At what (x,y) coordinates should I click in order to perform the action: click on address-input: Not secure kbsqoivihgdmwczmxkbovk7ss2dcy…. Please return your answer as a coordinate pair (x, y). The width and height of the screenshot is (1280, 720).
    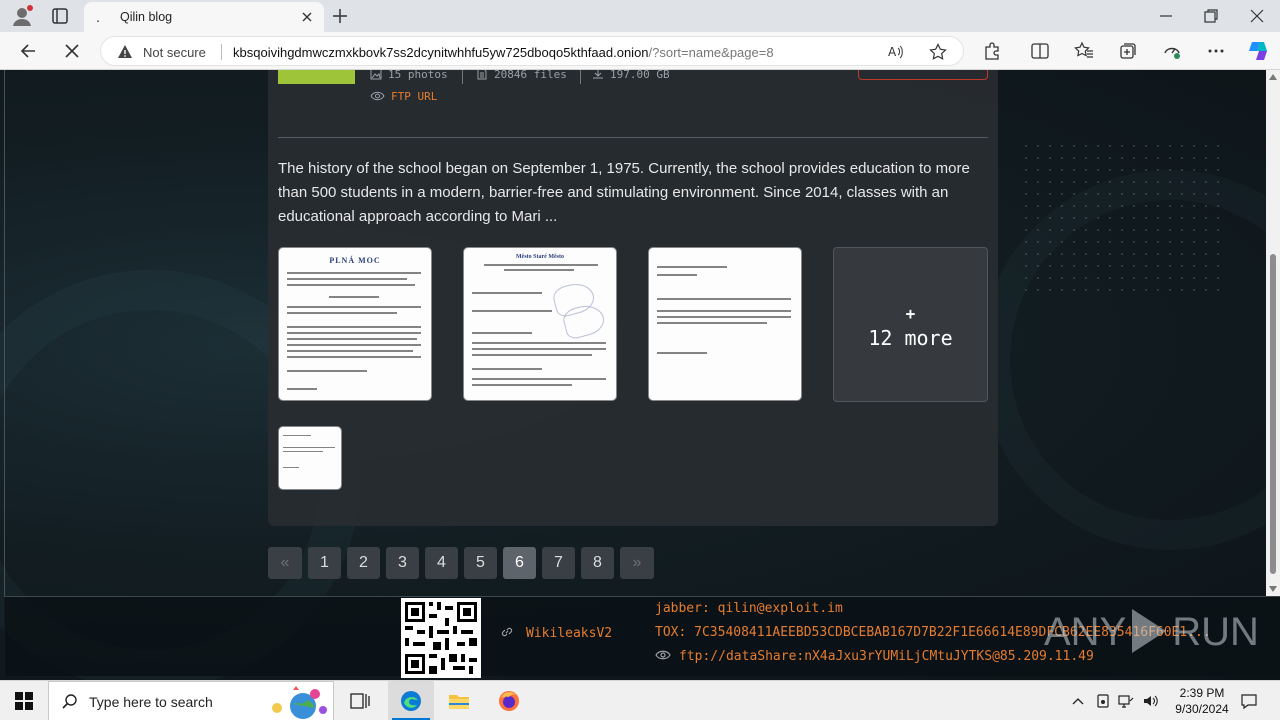
    Looking at the image, I should click on (532, 51).